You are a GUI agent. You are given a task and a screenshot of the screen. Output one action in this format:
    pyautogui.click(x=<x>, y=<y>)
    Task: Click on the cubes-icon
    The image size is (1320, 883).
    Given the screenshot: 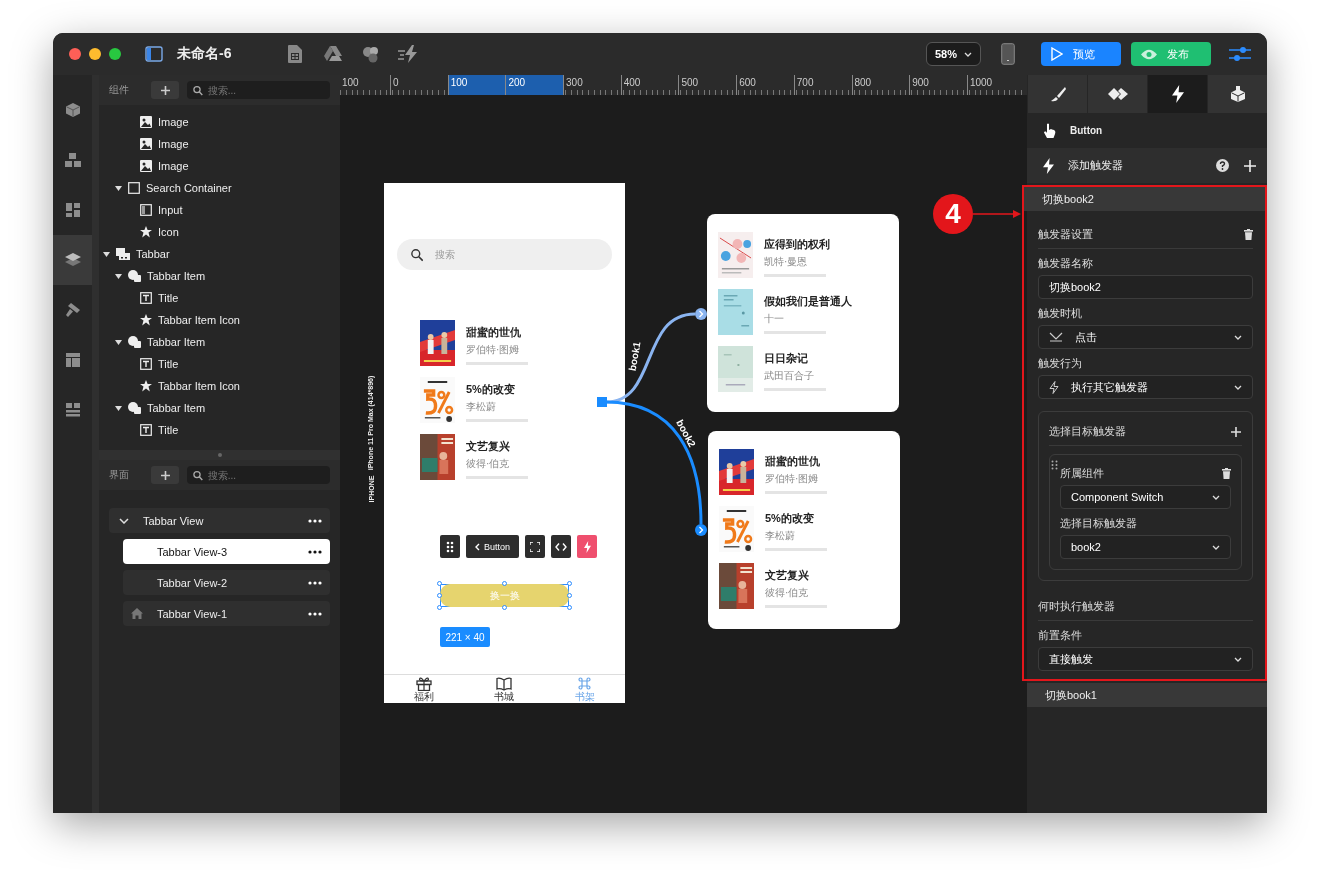 What is the action you would take?
    pyautogui.click(x=72, y=160)
    